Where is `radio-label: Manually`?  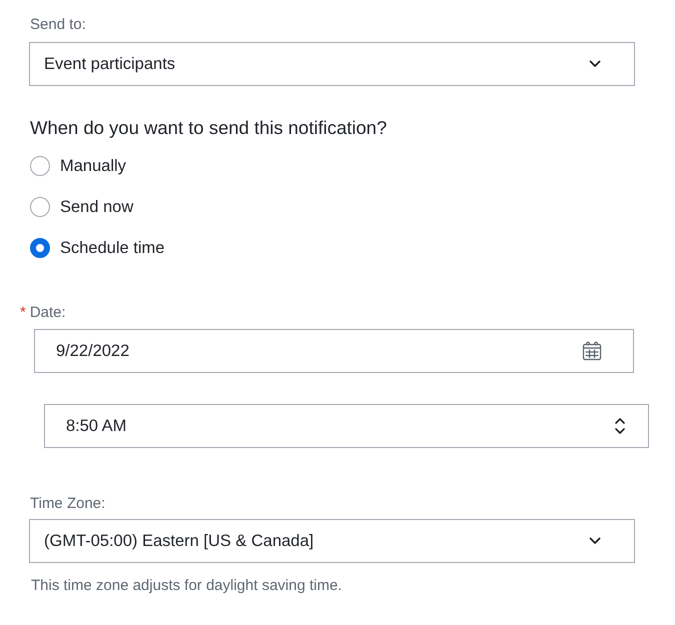 radio-label: Manually is located at coordinates (93, 166).